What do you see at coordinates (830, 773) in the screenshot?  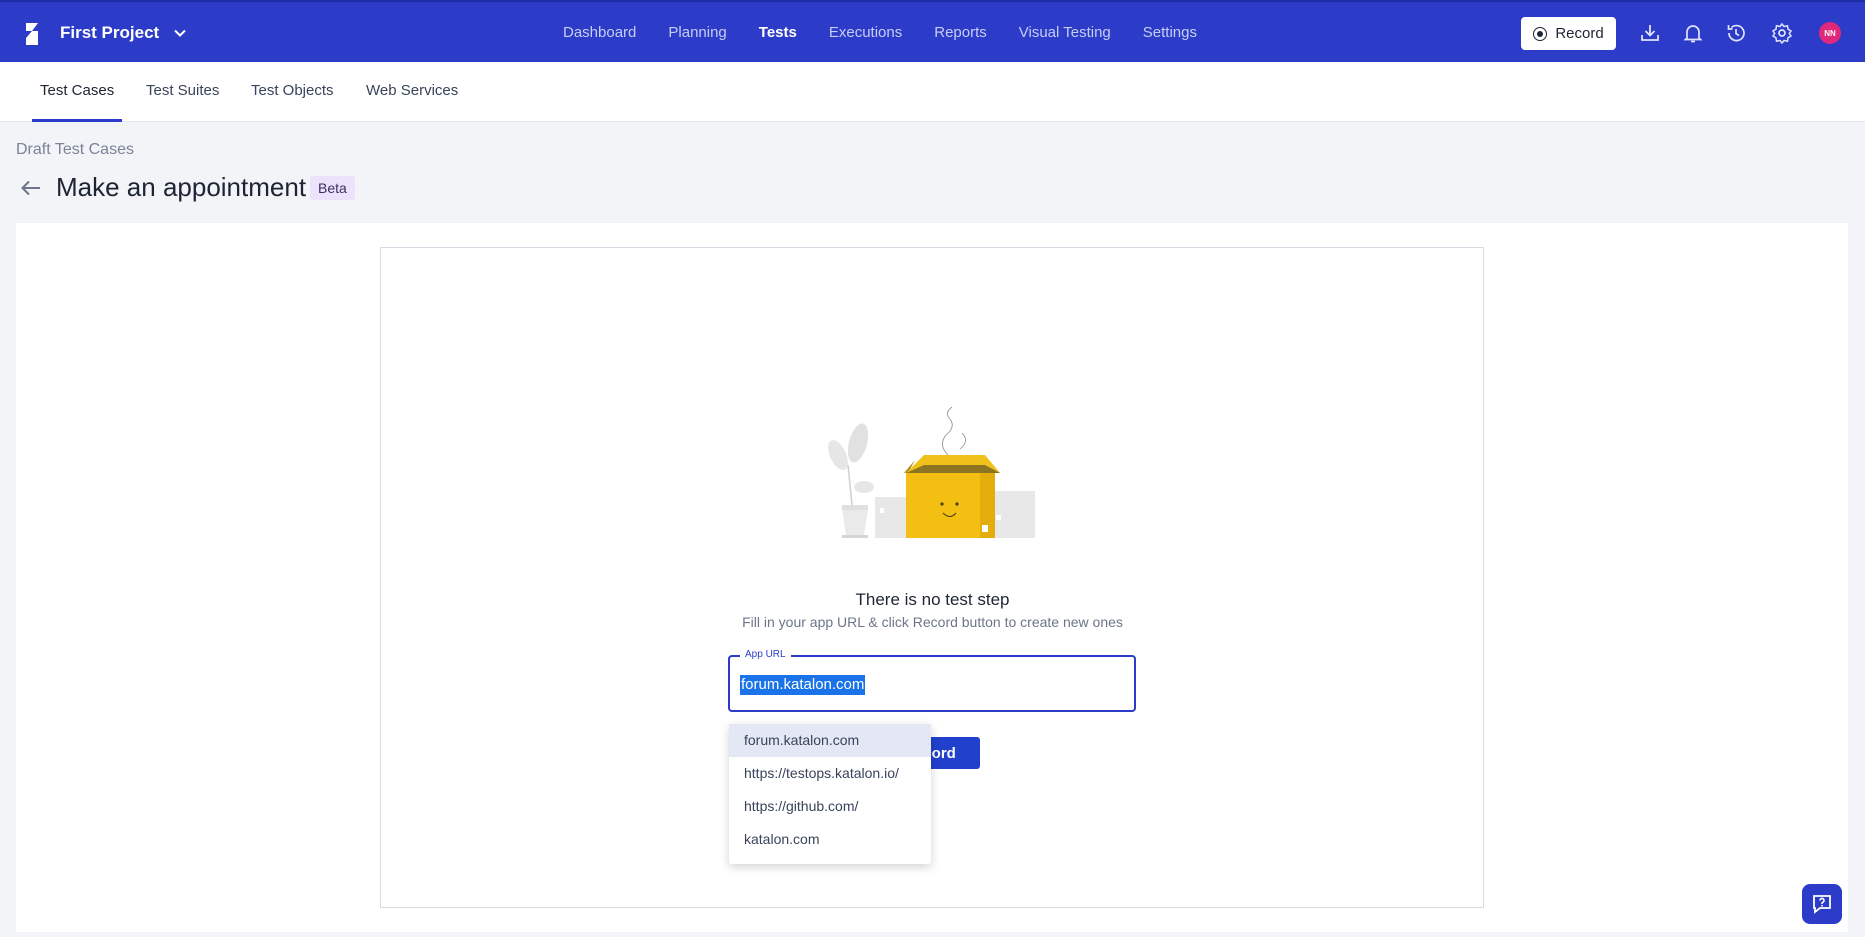 I see `suggestion-item: https://testops.katalon.io/` at bounding box center [830, 773].